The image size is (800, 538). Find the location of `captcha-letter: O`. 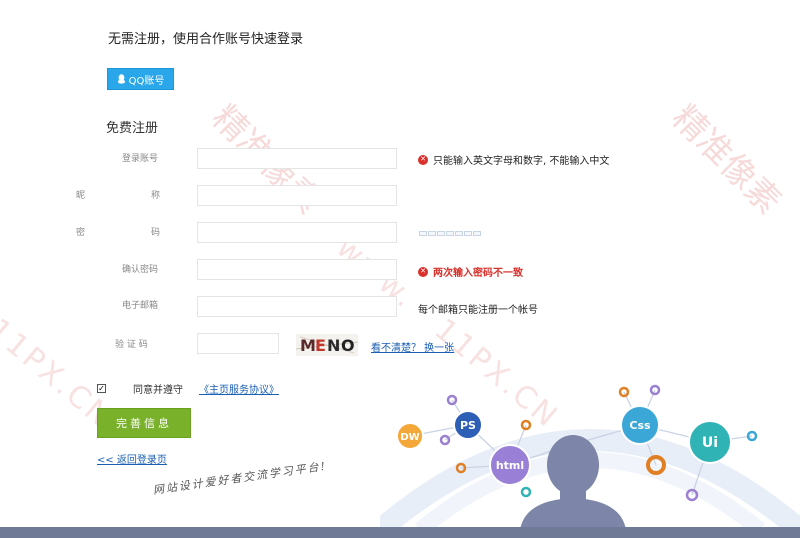

captcha-letter: O is located at coordinates (348, 345).